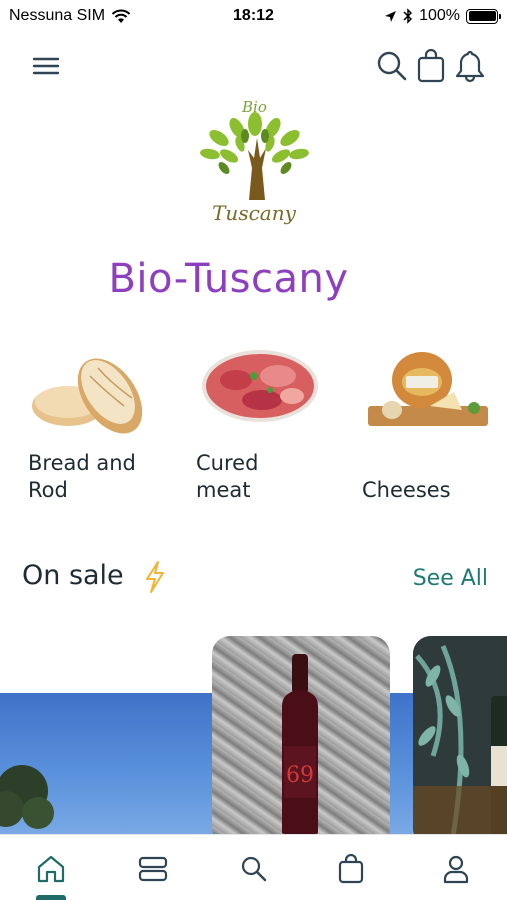  I want to click on tree-image, so click(27, 797).